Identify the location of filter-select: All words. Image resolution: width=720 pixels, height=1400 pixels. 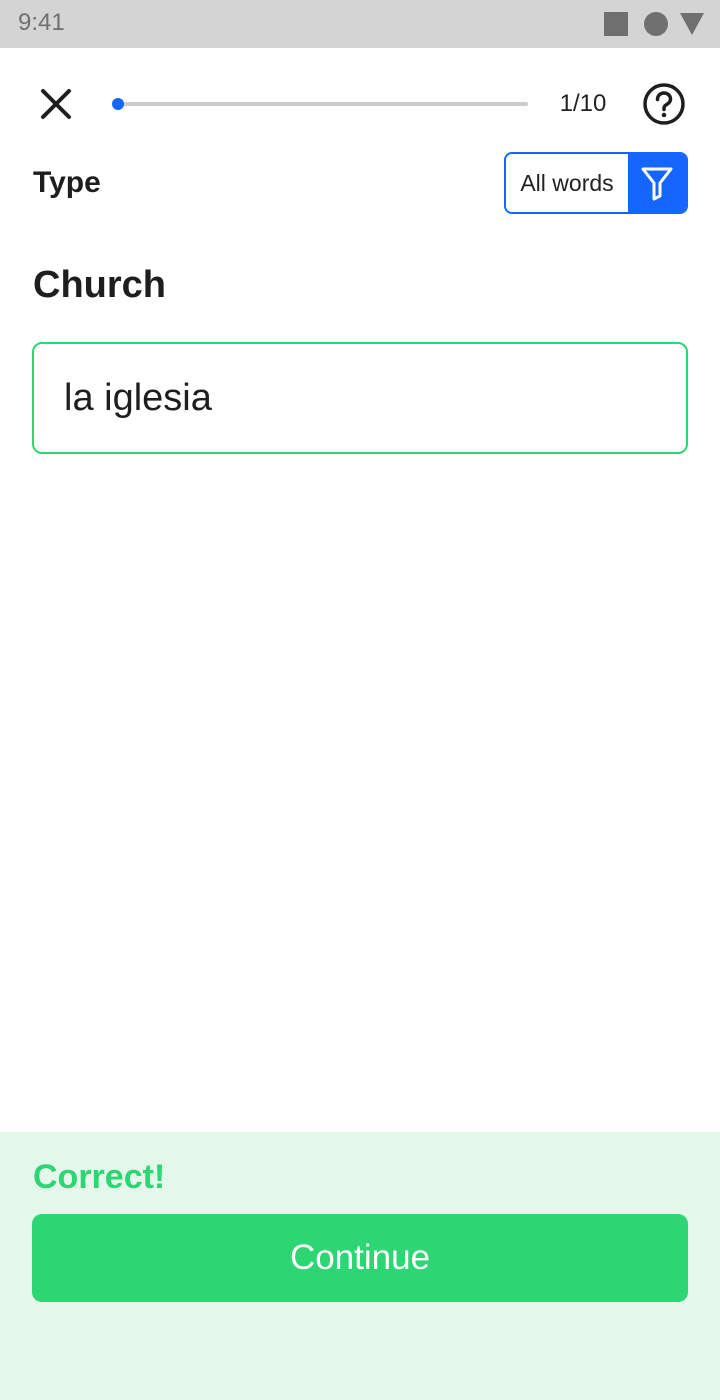
(567, 183).